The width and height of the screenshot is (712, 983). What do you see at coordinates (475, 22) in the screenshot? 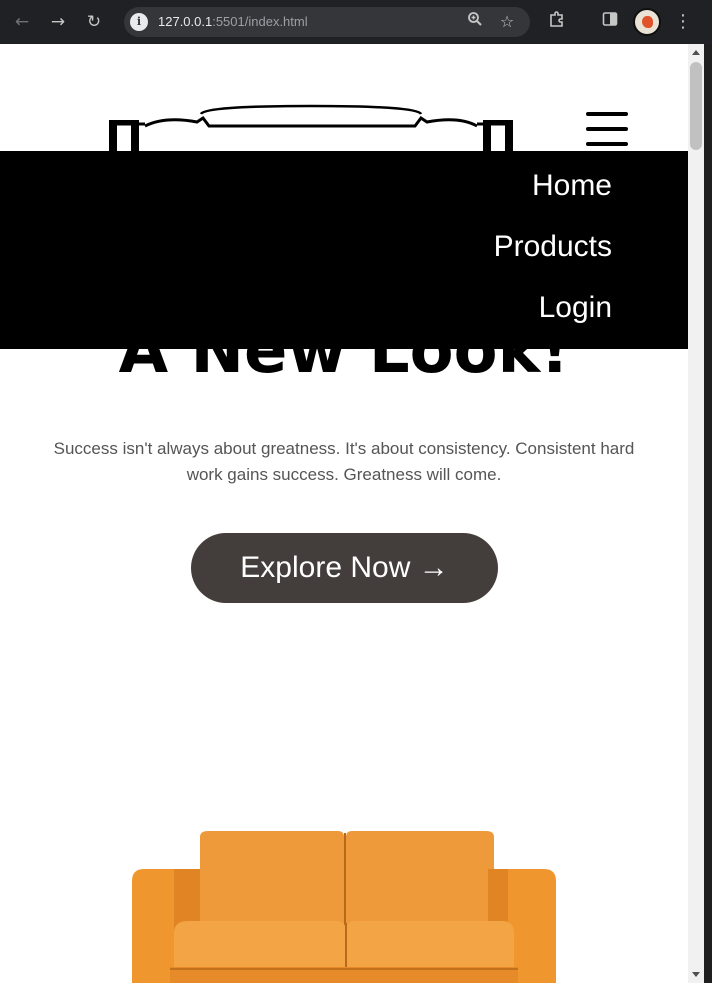
I see `zoom-icon` at bounding box center [475, 22].